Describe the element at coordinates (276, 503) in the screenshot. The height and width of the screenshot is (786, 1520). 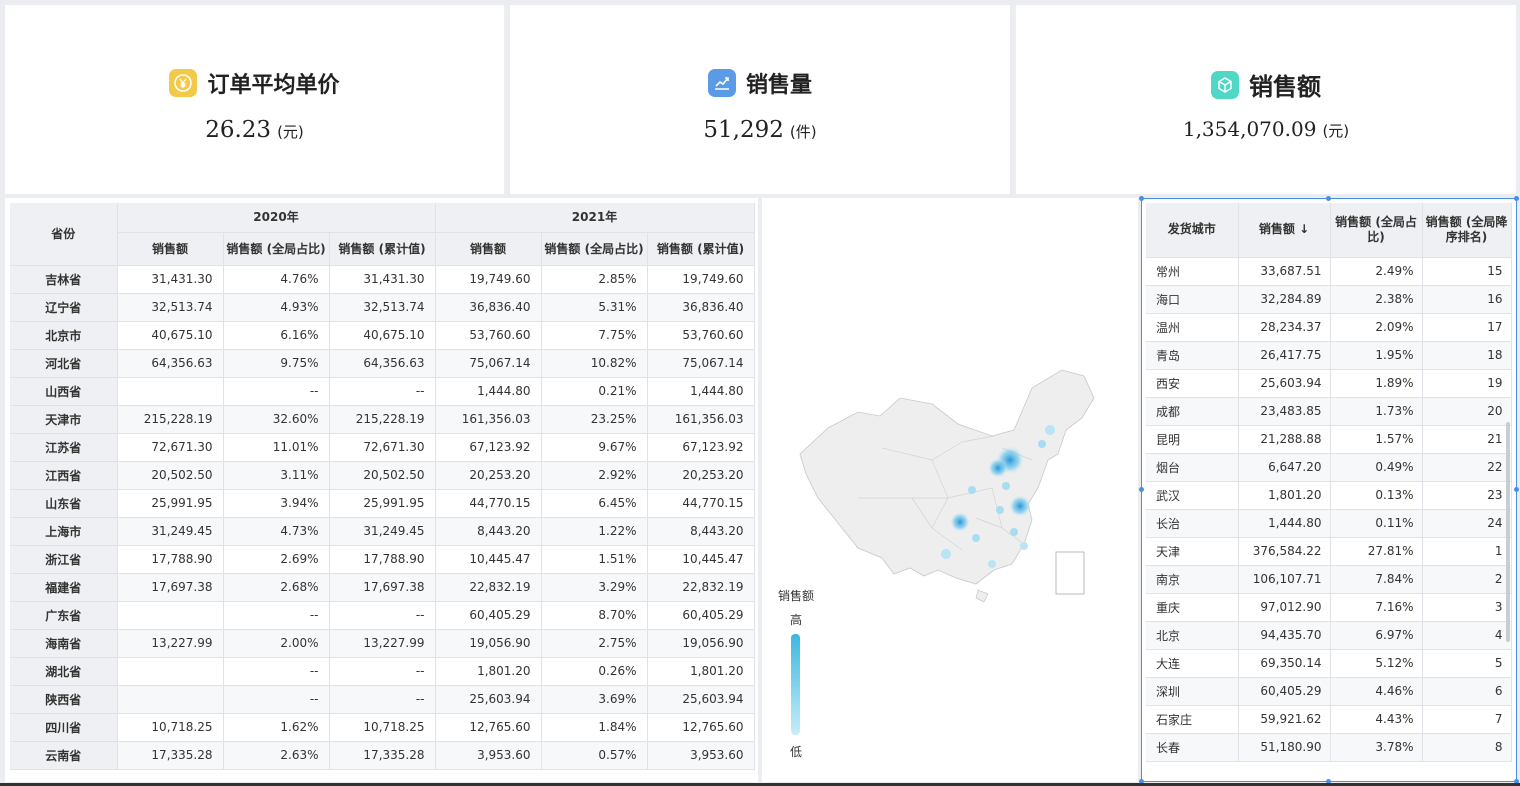
I see `value-cell: 3.94%` at that location.